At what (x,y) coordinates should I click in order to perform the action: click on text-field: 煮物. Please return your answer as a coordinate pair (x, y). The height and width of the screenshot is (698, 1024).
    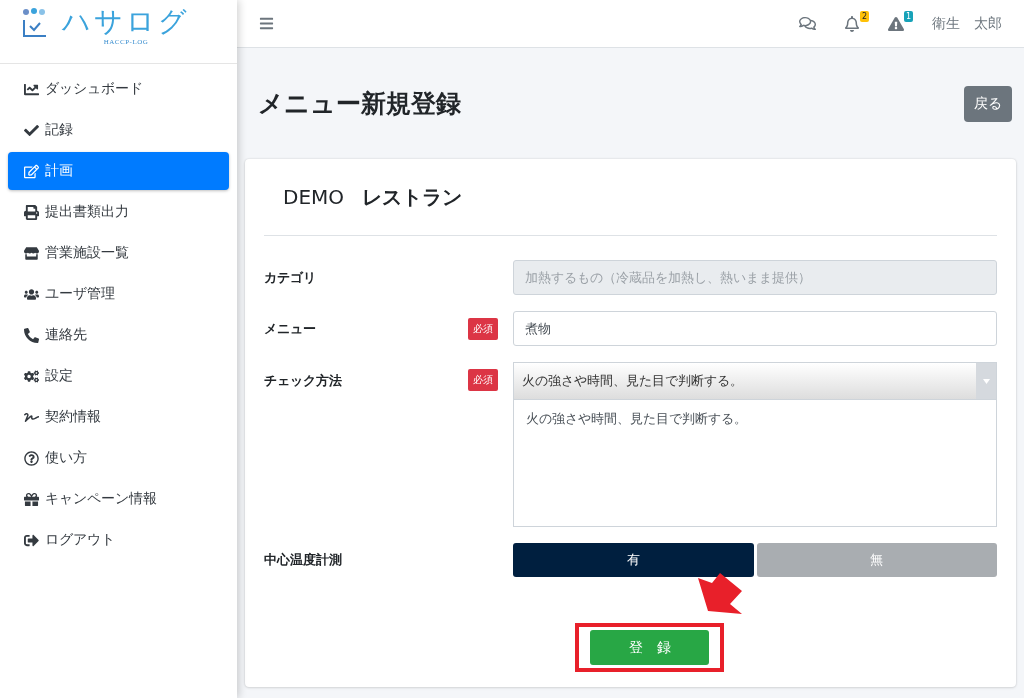
    Looking at the image, I should click on (755, 328).